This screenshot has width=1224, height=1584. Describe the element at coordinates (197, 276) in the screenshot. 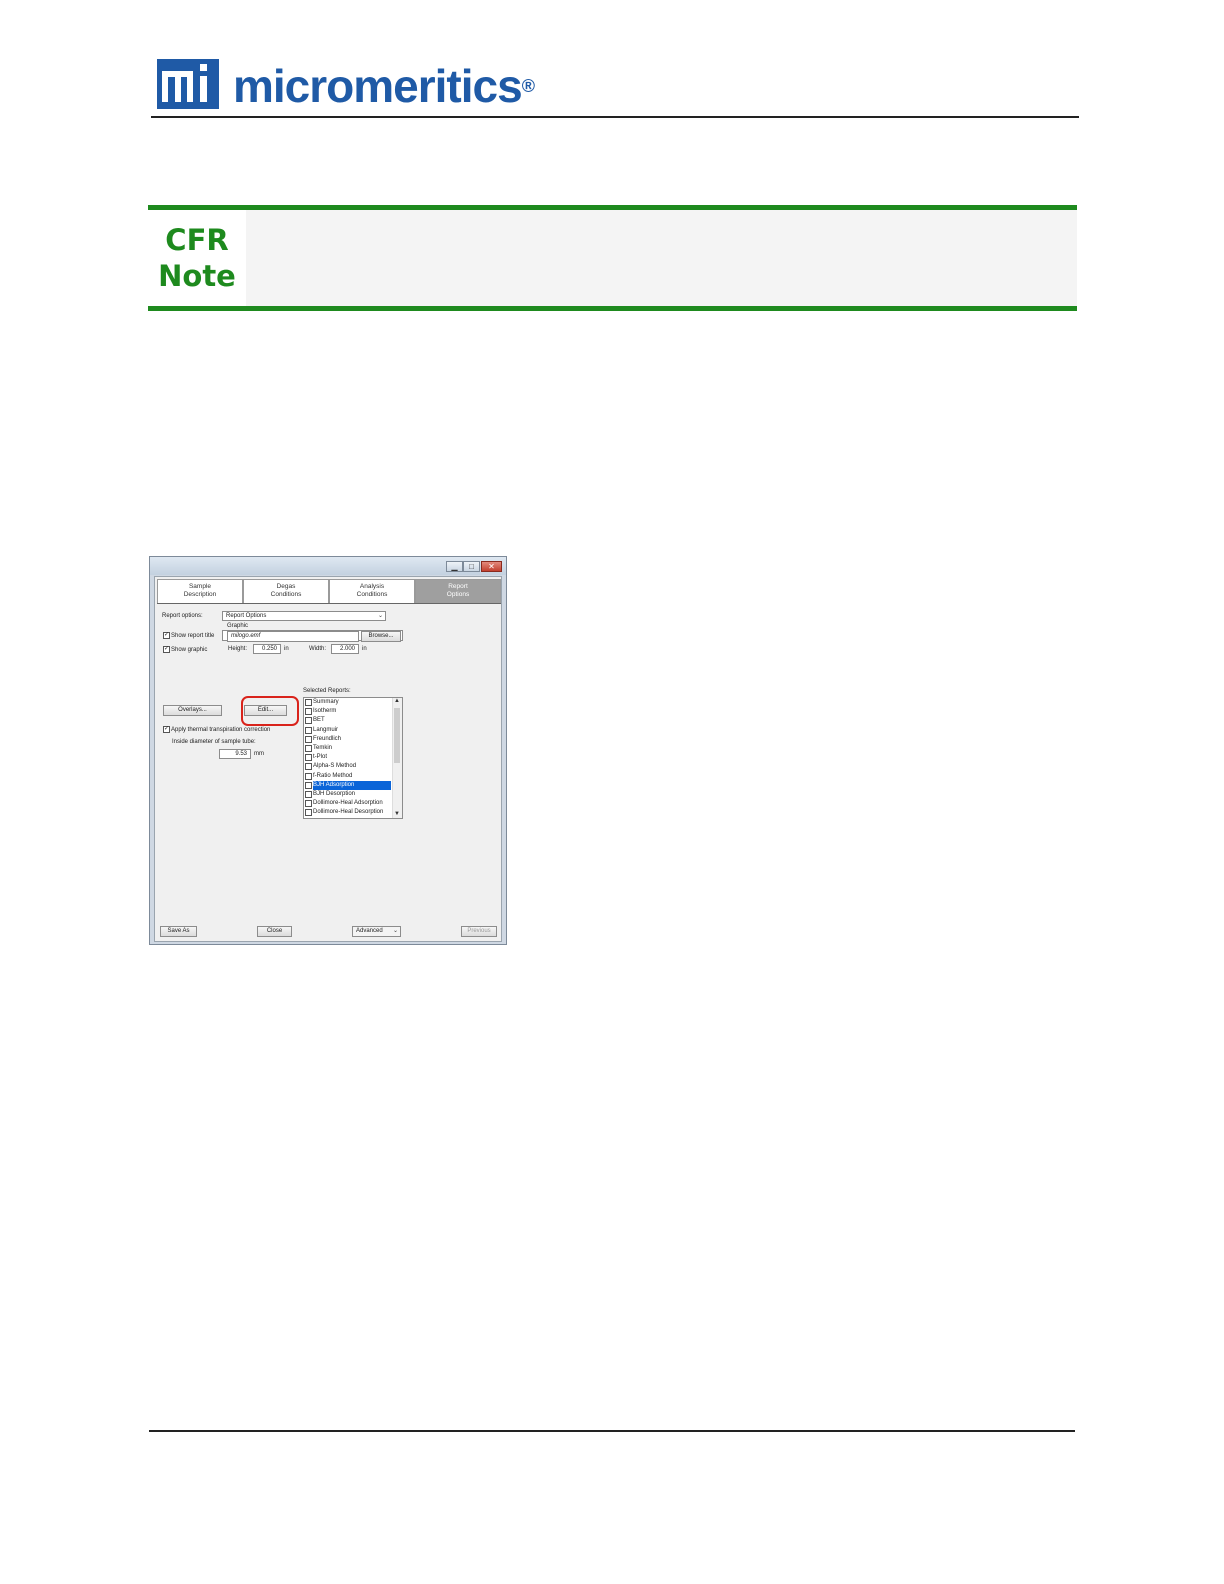

I see `cfr-label-line2: Note` at that location.